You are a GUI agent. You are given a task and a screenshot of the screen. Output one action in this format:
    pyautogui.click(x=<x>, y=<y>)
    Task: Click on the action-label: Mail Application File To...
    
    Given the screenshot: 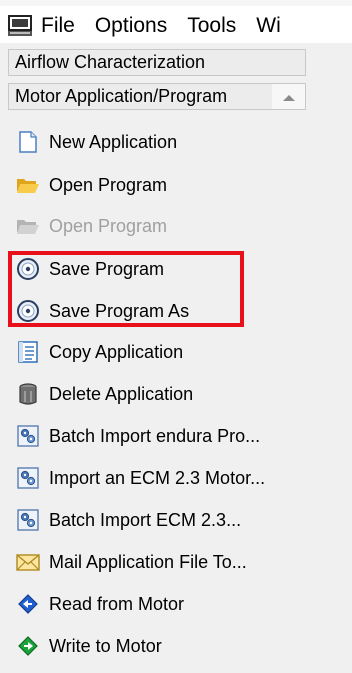 What is the action you would take?
    pyautogui.click(x=148, y=561)
    